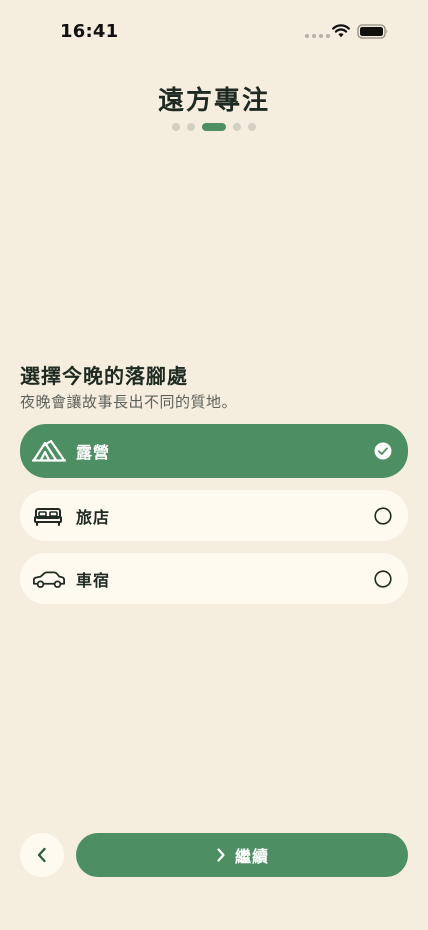 The height and width of the screenshot is (930, 428). I want to click on tent-icon, so click(49, 451).